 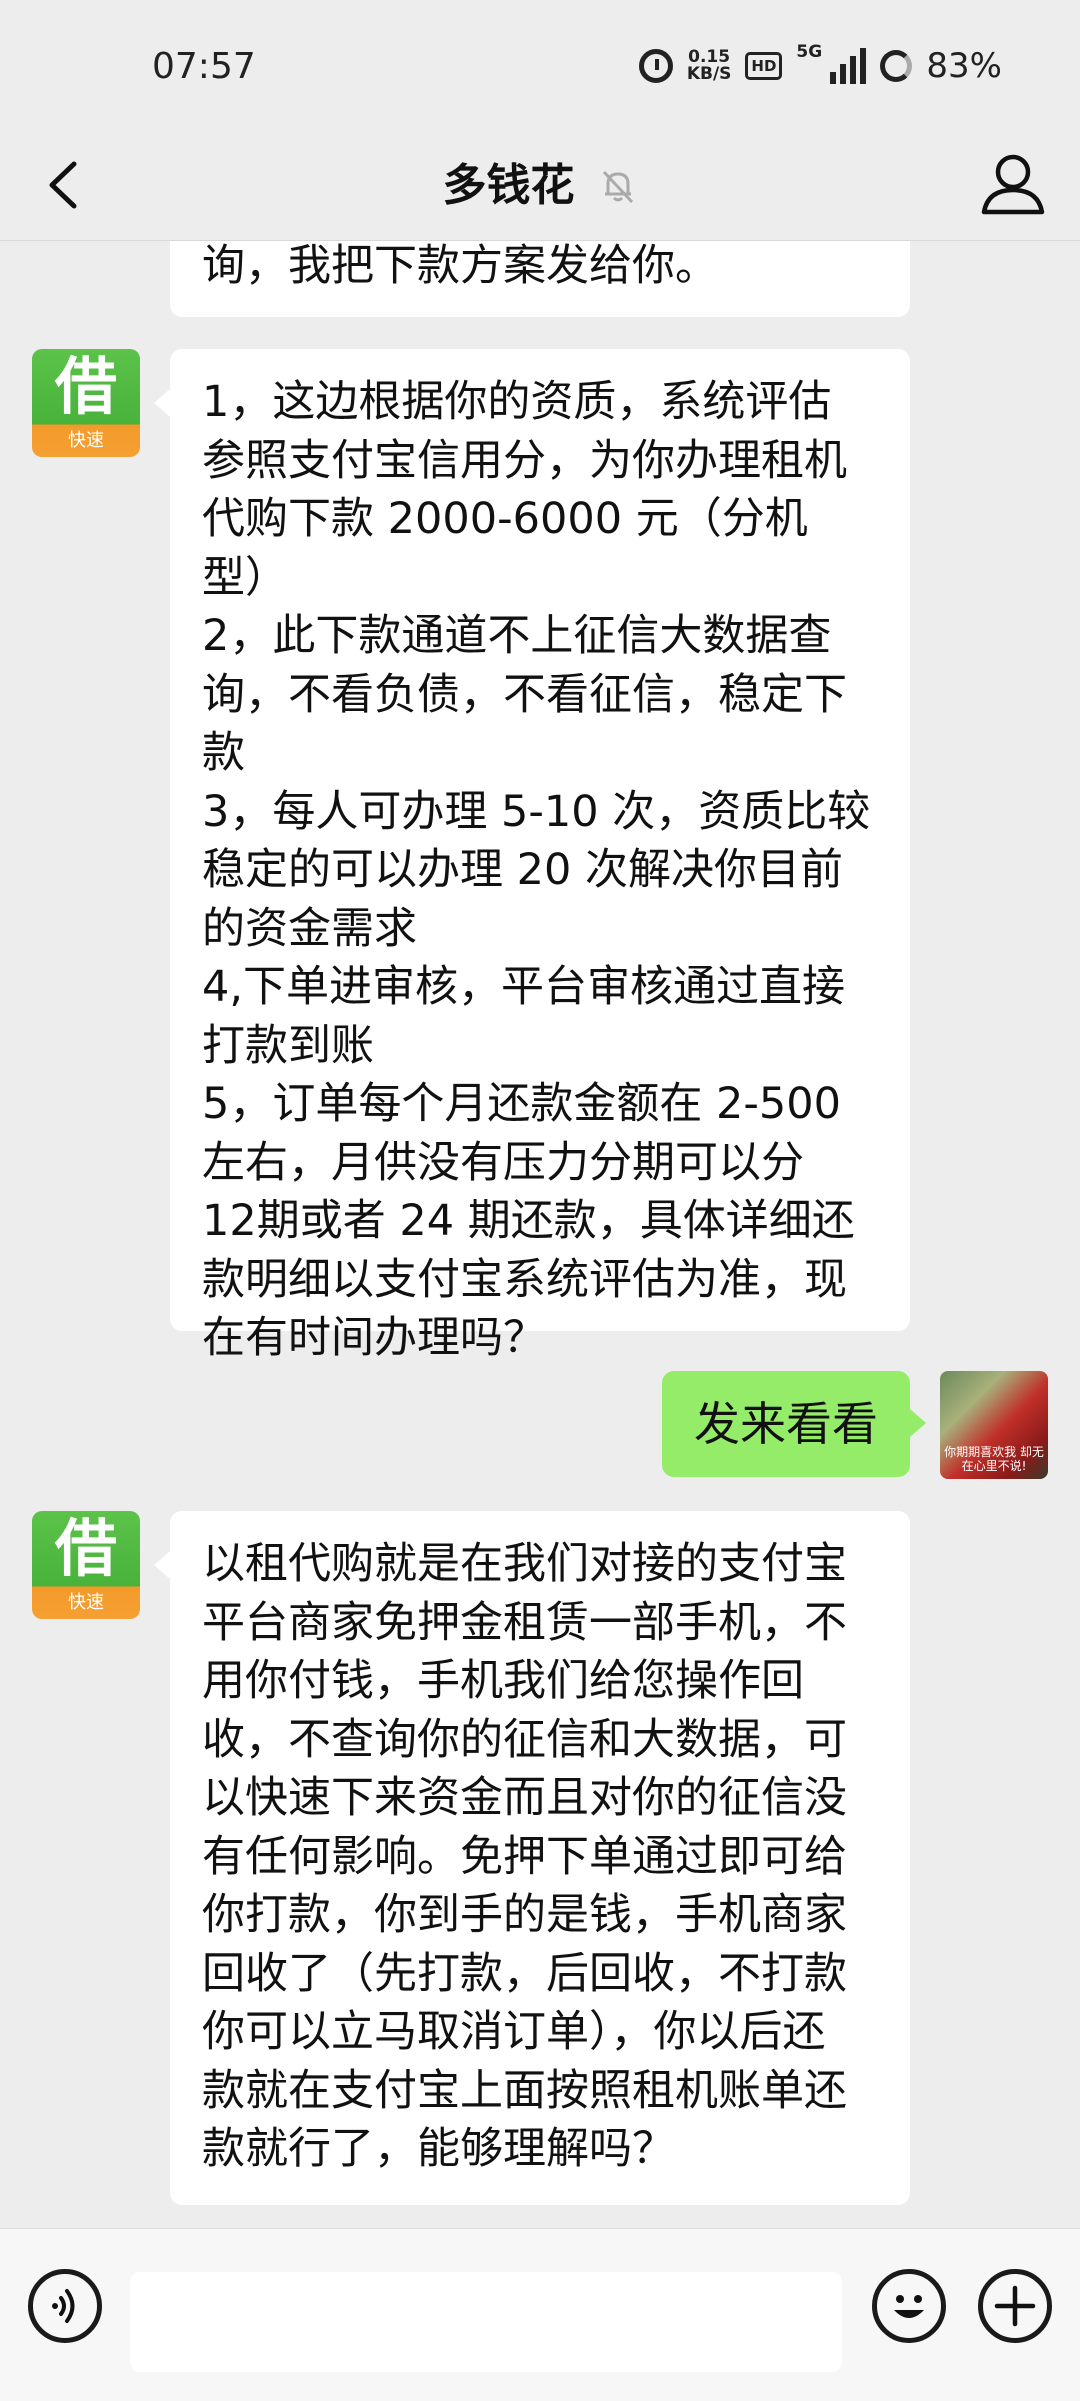 I want to click on plus-icon, so click(x=1015, y=2306).